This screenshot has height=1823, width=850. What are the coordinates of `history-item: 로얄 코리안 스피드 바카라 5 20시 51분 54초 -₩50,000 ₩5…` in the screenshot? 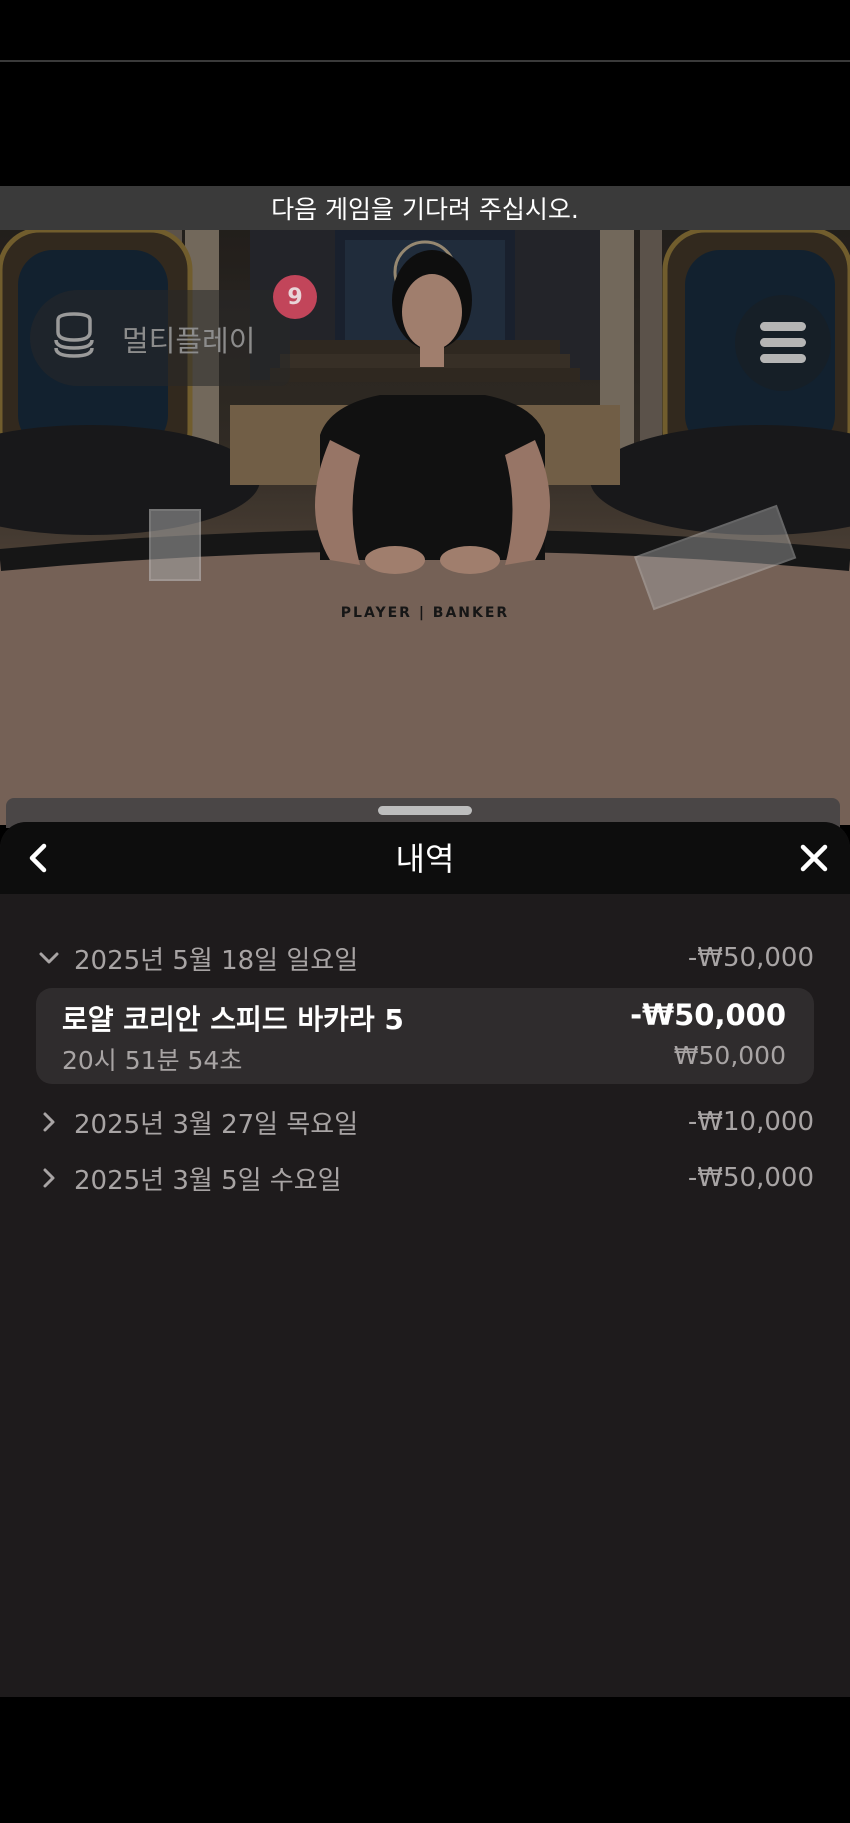 It's located at (425, 1036).